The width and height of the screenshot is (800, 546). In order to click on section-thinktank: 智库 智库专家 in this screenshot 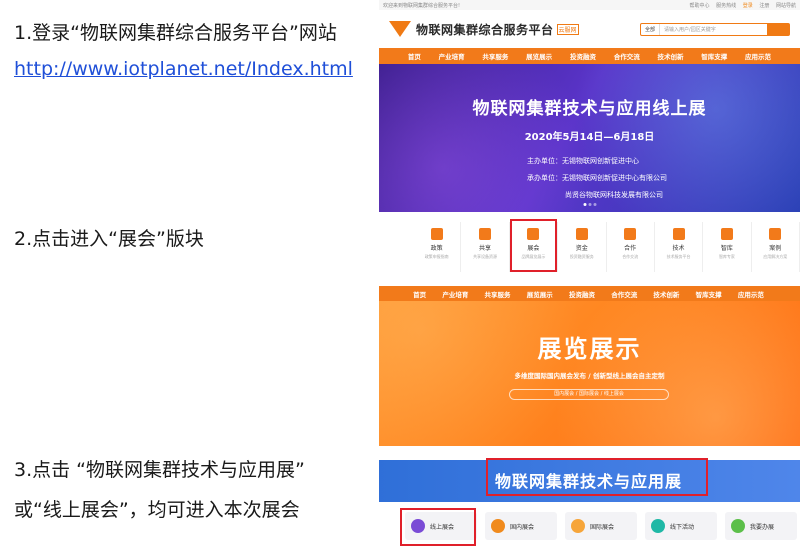, I will do `click(727, 247)`.